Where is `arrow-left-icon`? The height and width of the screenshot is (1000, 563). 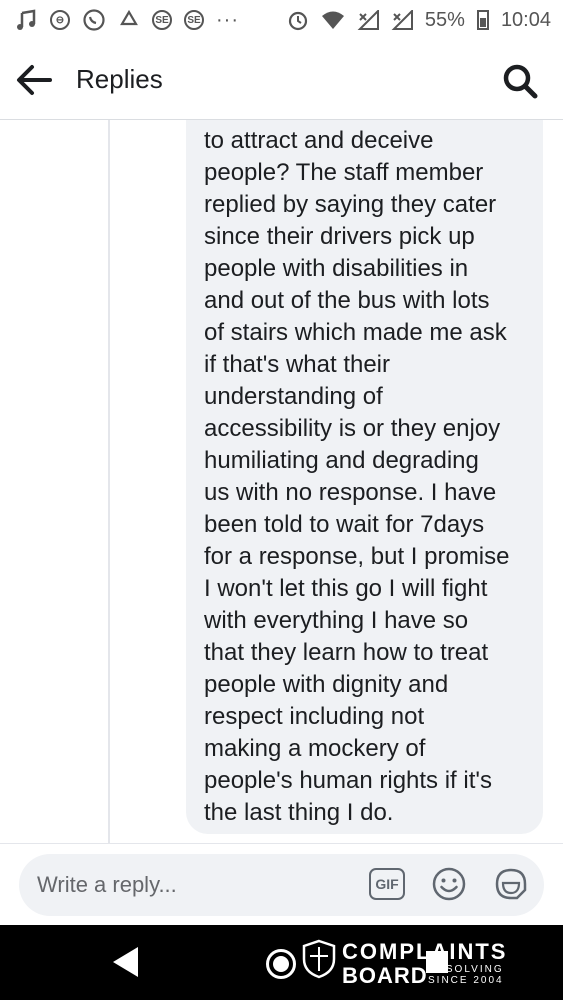 arrow-left-icon is located at coordinates (34, 80).